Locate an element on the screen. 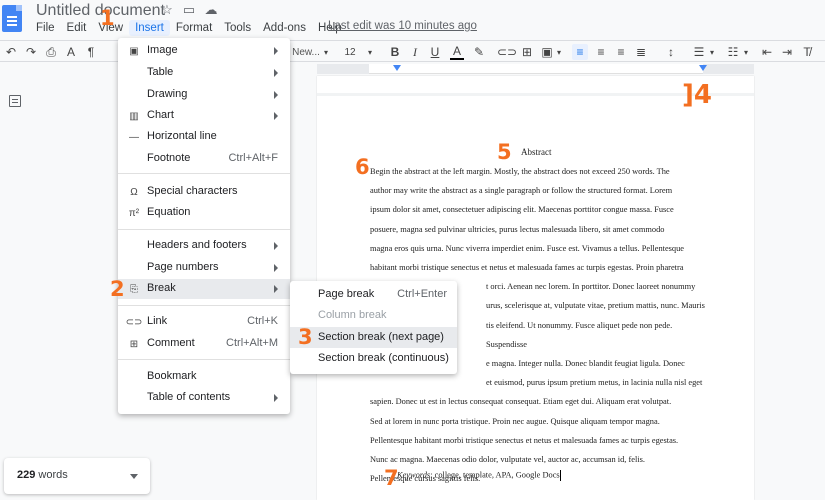  menu-item-special-characters: Ω Special characters is located at coordinates (204, 192).